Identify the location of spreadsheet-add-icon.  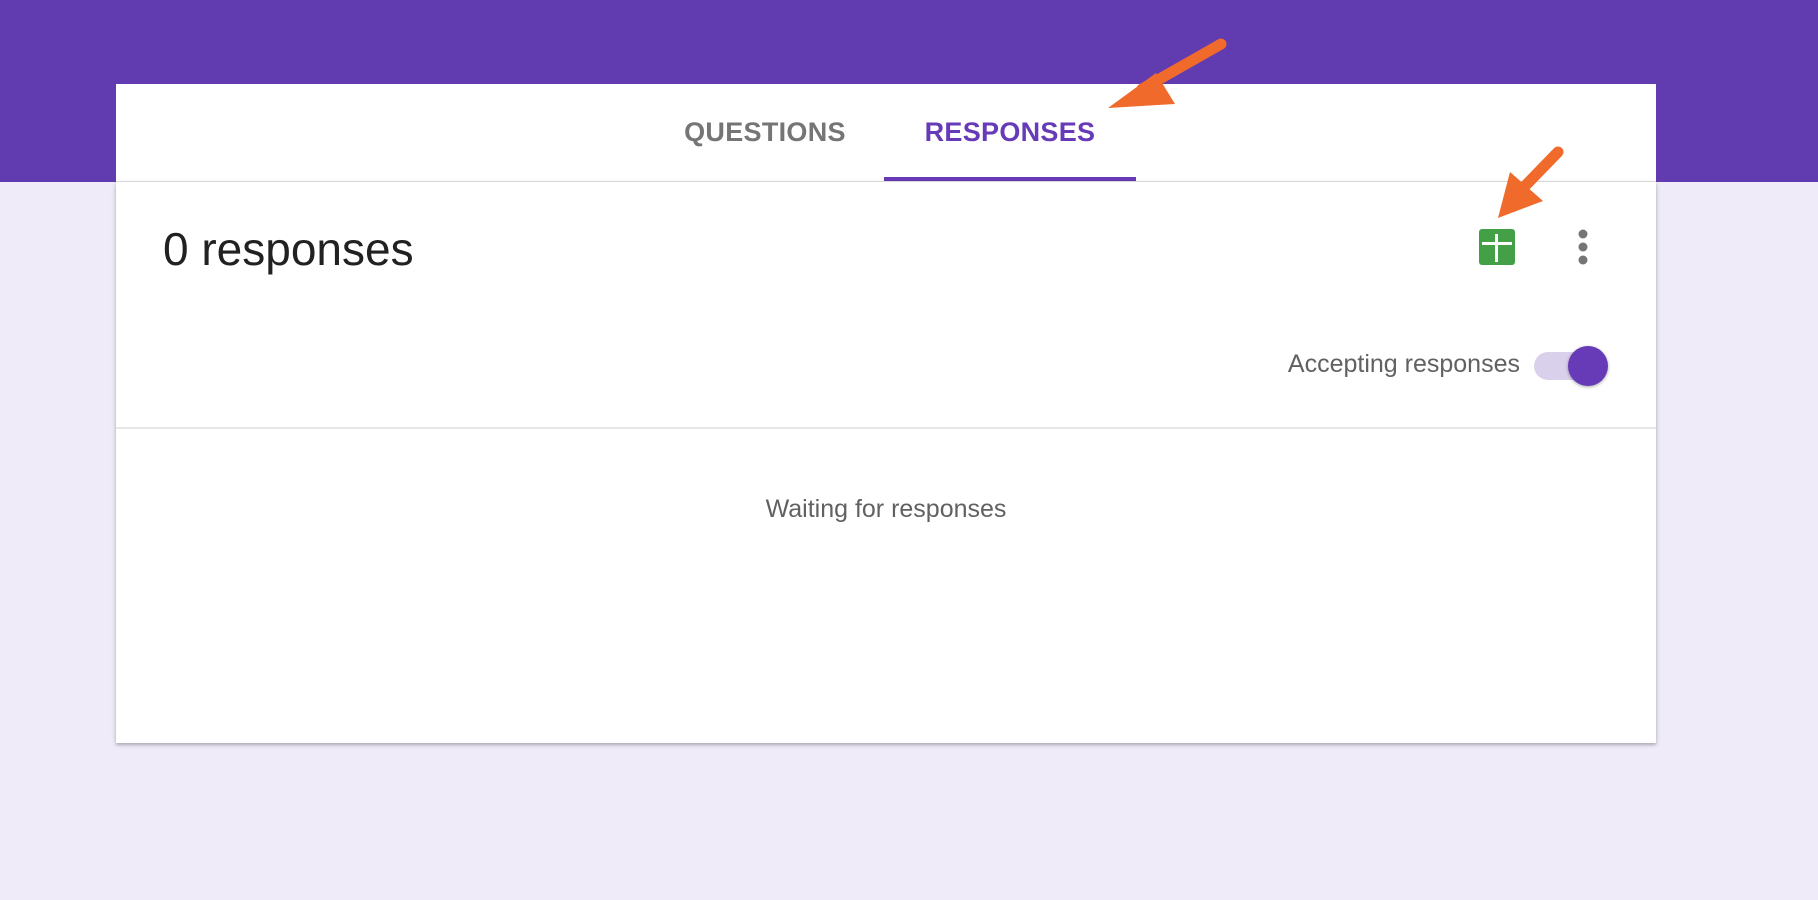
(1497, 247).